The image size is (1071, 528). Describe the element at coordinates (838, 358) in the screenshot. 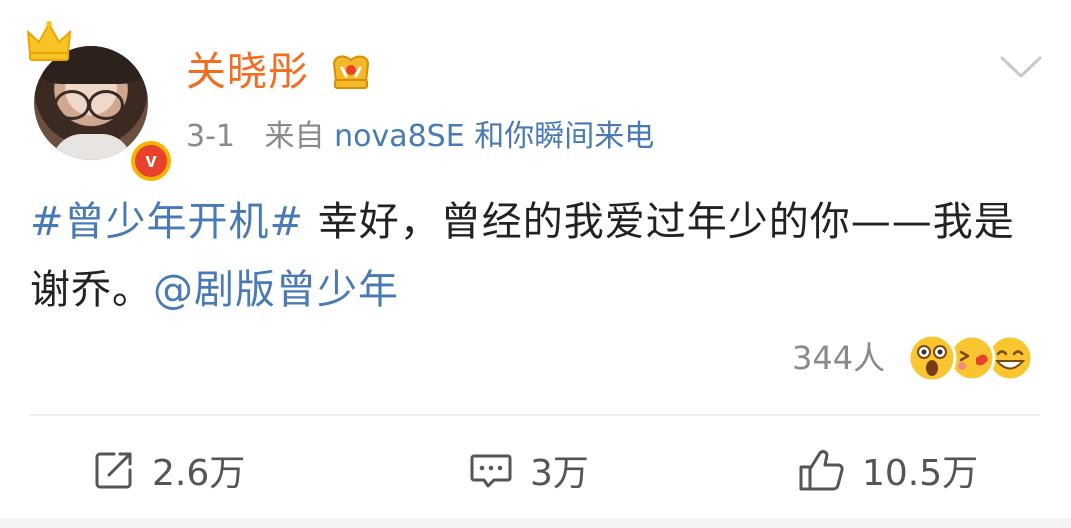

I see `reaction-count: 344人` at that location.